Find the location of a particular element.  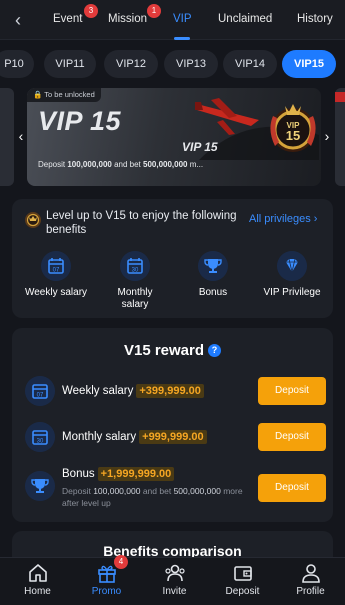

level-pill: P10 is located at coordinates (17, 64).